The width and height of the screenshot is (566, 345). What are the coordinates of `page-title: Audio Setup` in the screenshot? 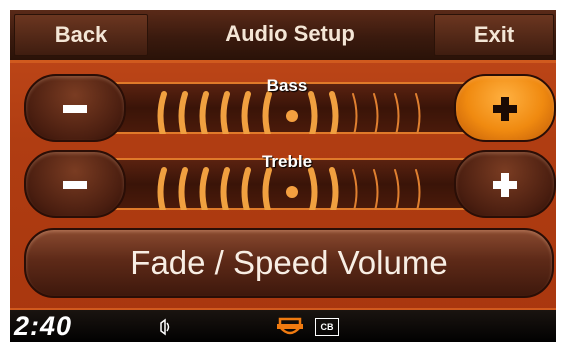 It's located at (290, 33).